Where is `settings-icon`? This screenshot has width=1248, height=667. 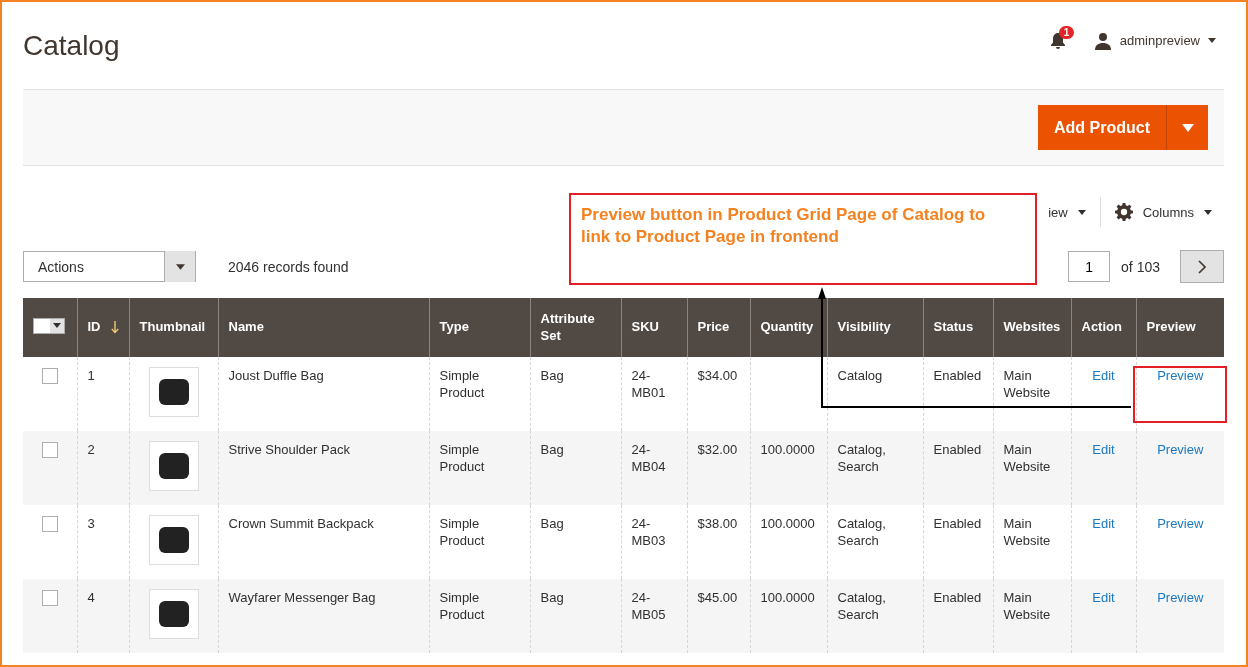
settings-icon is located at coordinates (1123, 212).